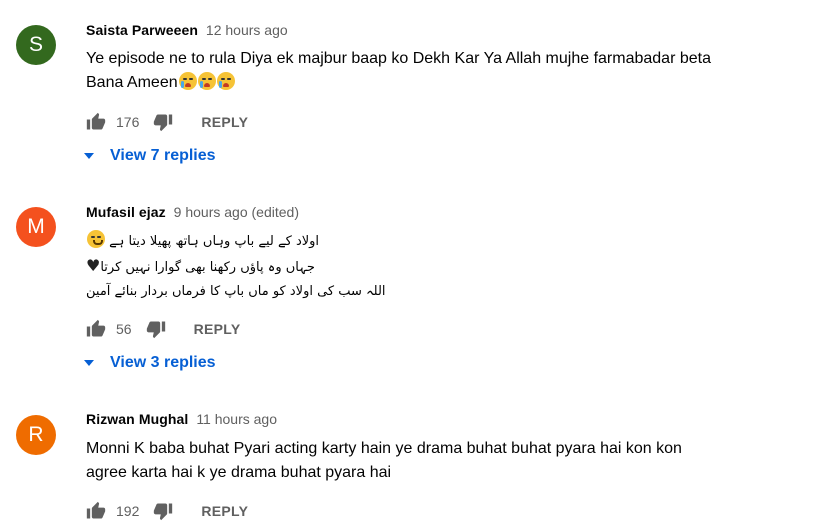  I want to click on comment-header: Mufasil ejaz 9 hours ago (edited), so click(192, 212).